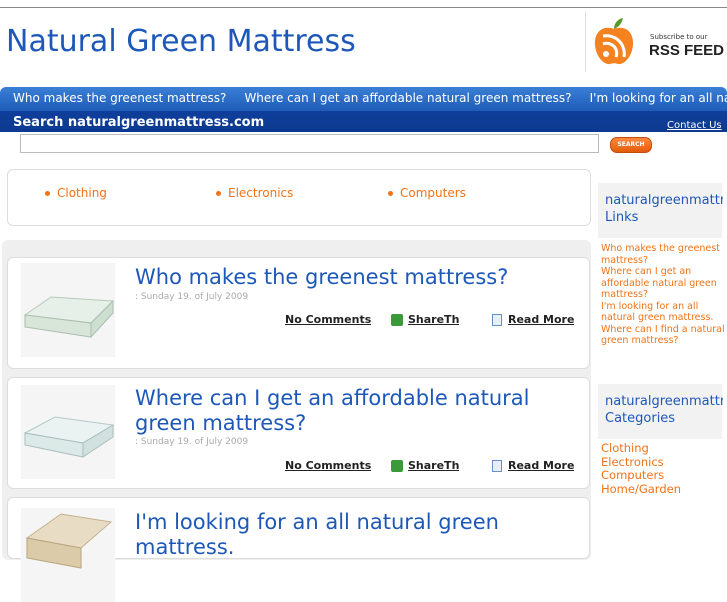  I want to click on category-label: Clothing, so click(82, 193).